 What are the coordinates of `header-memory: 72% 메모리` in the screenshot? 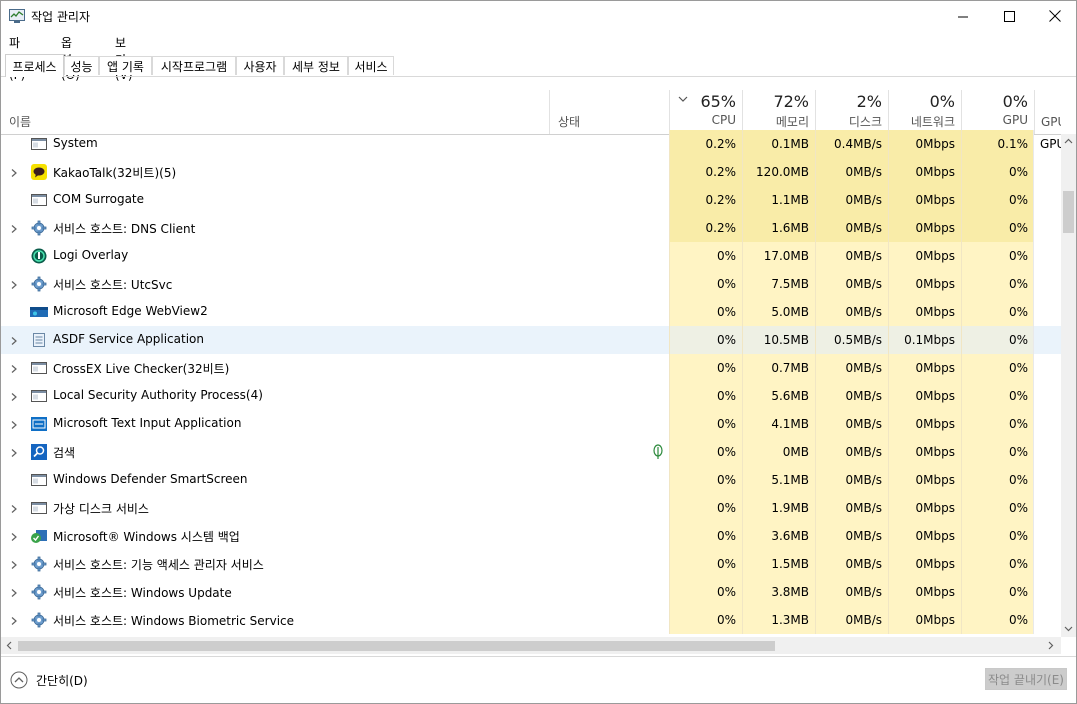 It's located at (778, 112).